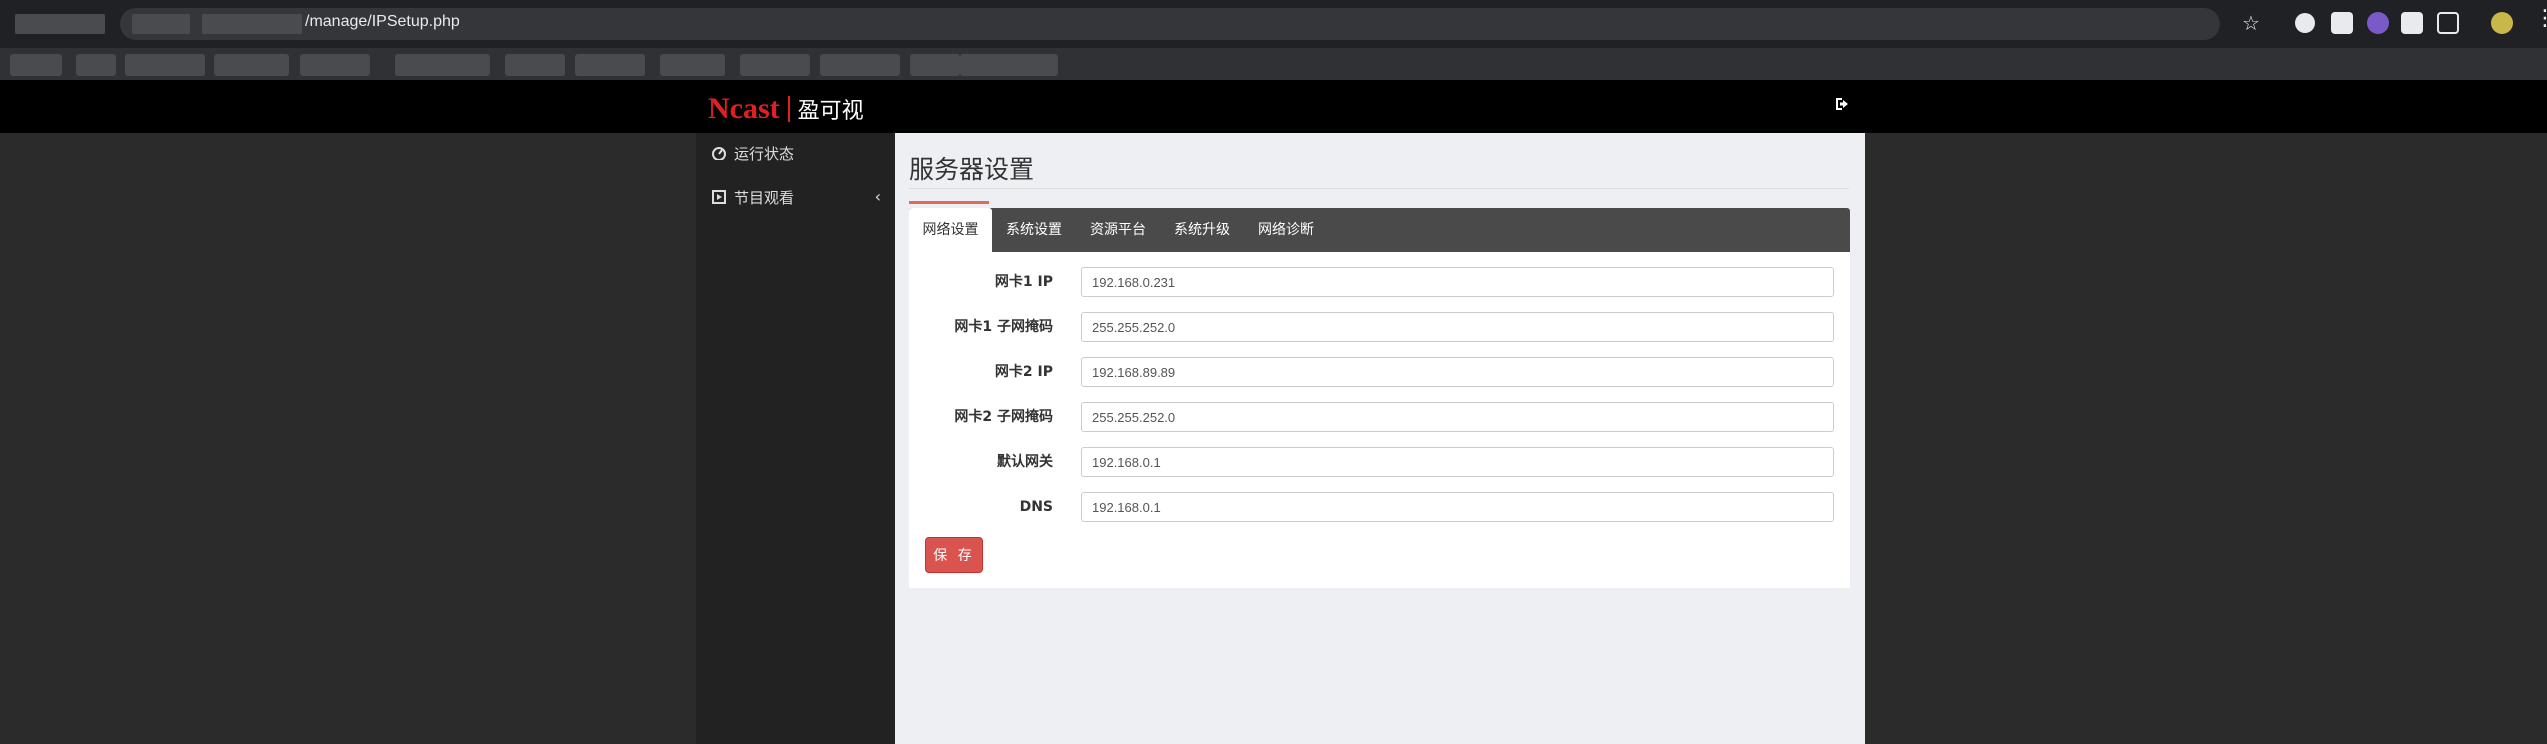  Describe the element at coordinates (950, 230) in the screenshot. I see `tab-network-settings: 网络设置` at that location.